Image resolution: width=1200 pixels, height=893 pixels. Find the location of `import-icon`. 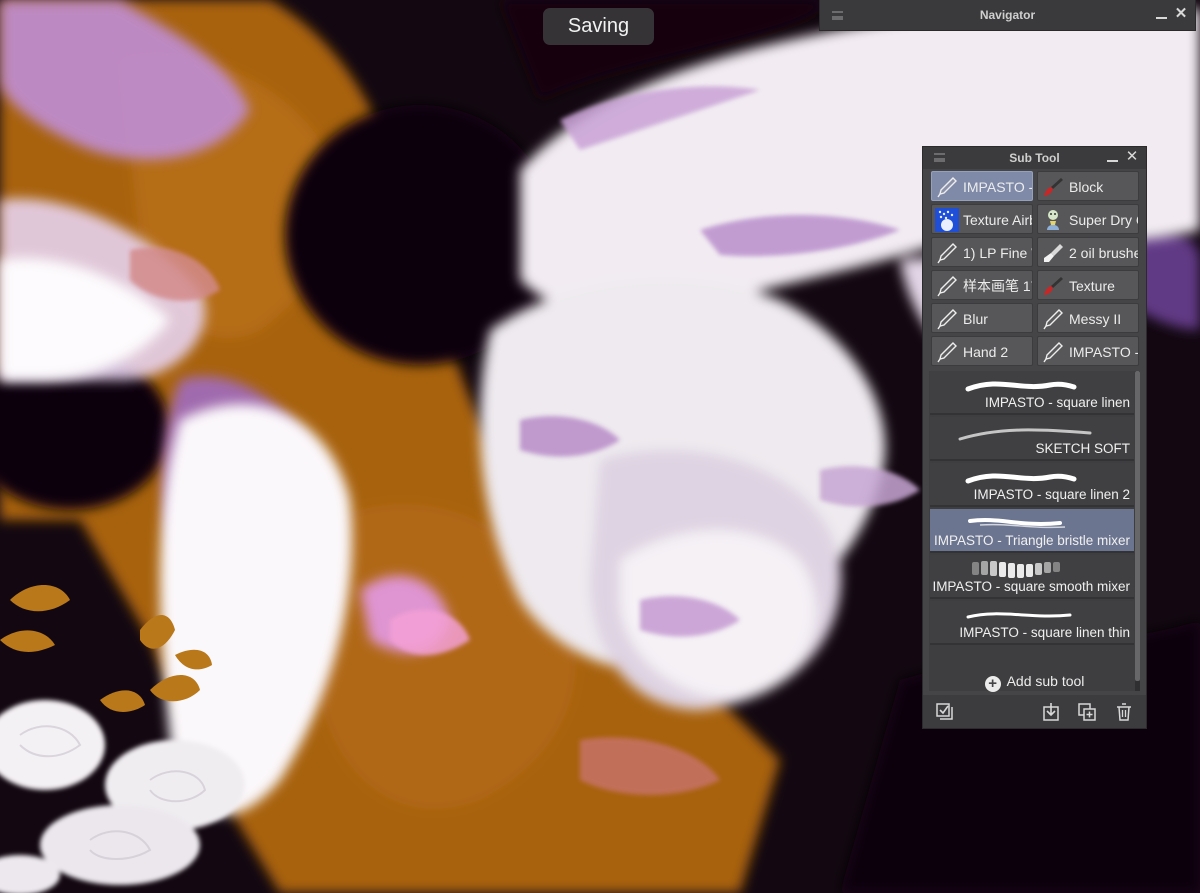

import-icon is located at coordinates (1051, 712).